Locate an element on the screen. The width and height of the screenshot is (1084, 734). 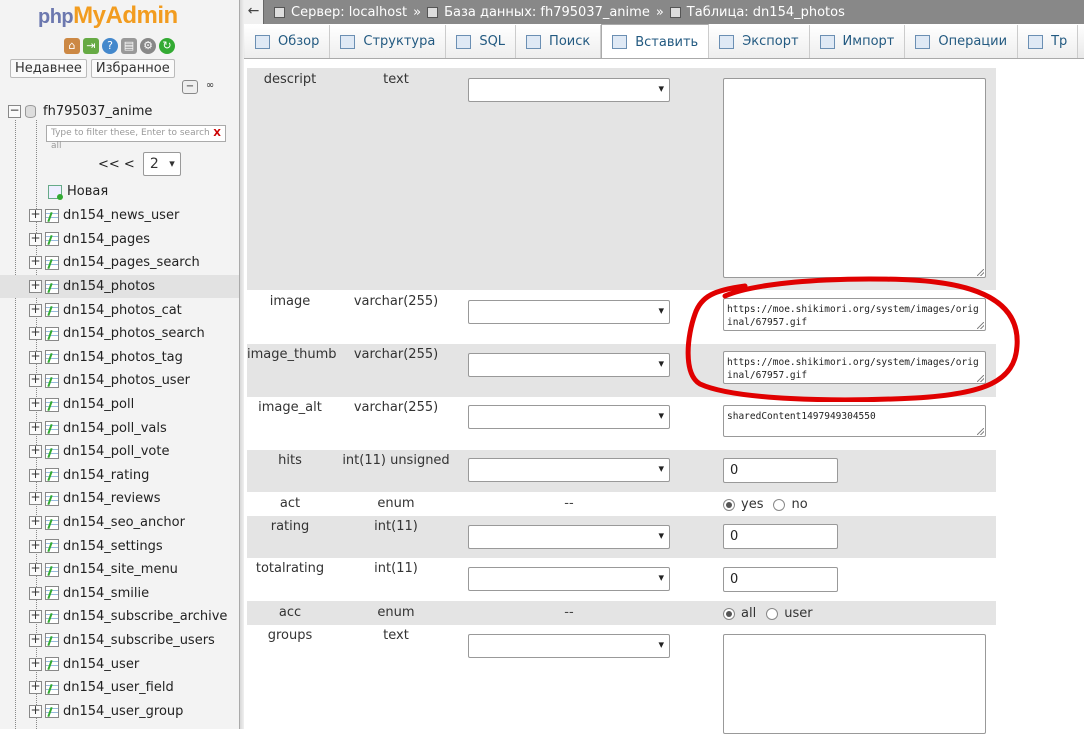
sidebar-table-item: + dn154_rating is located at coordinates (119, 476).